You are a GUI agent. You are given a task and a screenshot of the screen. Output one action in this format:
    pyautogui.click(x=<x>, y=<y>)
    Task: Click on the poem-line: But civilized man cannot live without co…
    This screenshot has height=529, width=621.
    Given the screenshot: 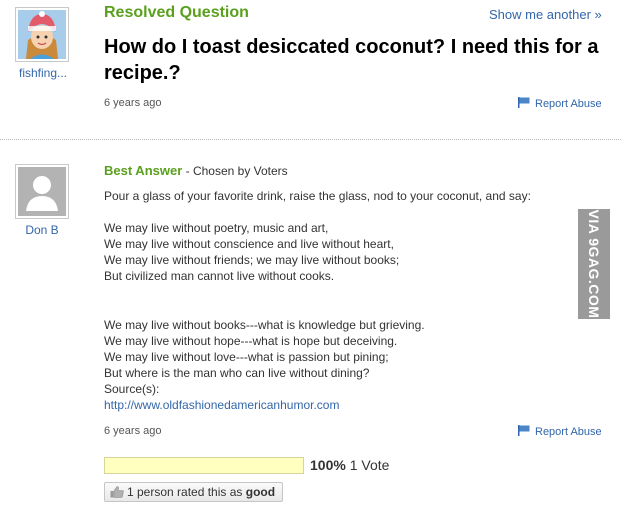 What is the action you would take?
    pyautogui.click(x=219, y=276)
    